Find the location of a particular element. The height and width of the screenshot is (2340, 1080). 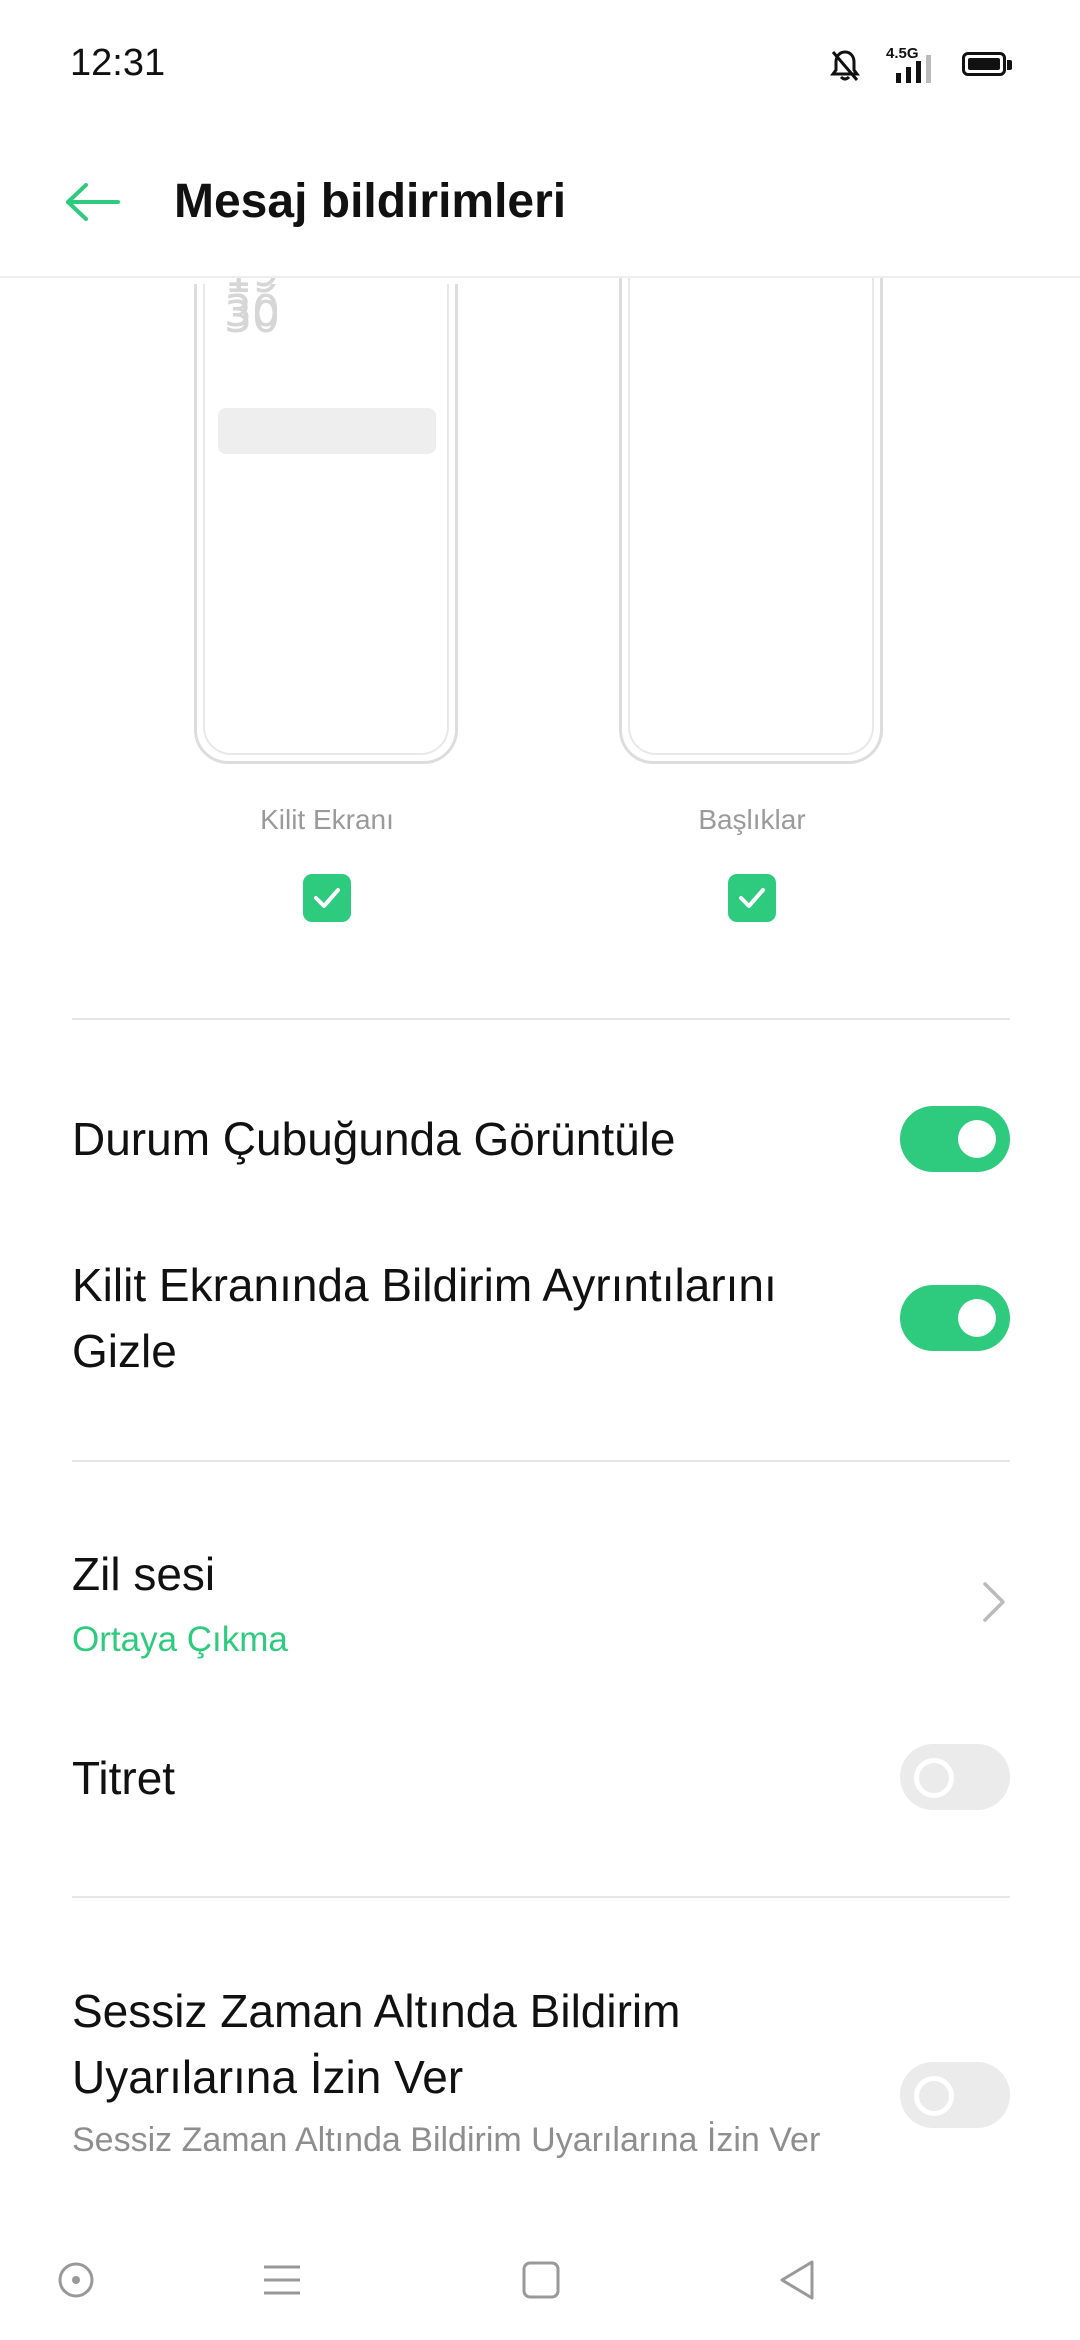

preview-clock-visible: 19 30 is located at coordinates (252, 303).